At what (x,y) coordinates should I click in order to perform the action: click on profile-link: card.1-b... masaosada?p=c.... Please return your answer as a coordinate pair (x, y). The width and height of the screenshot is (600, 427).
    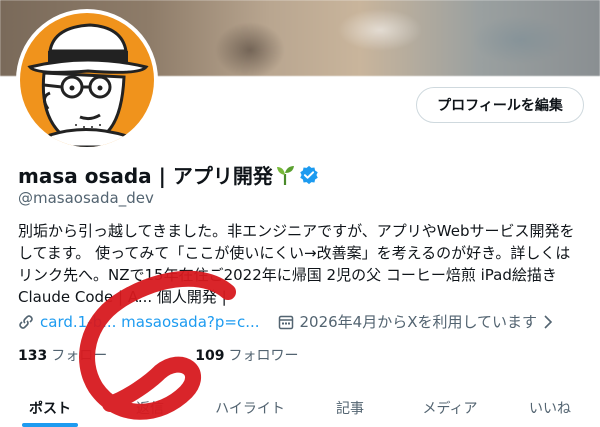
    Looking at the image, I should click on (139, 322).